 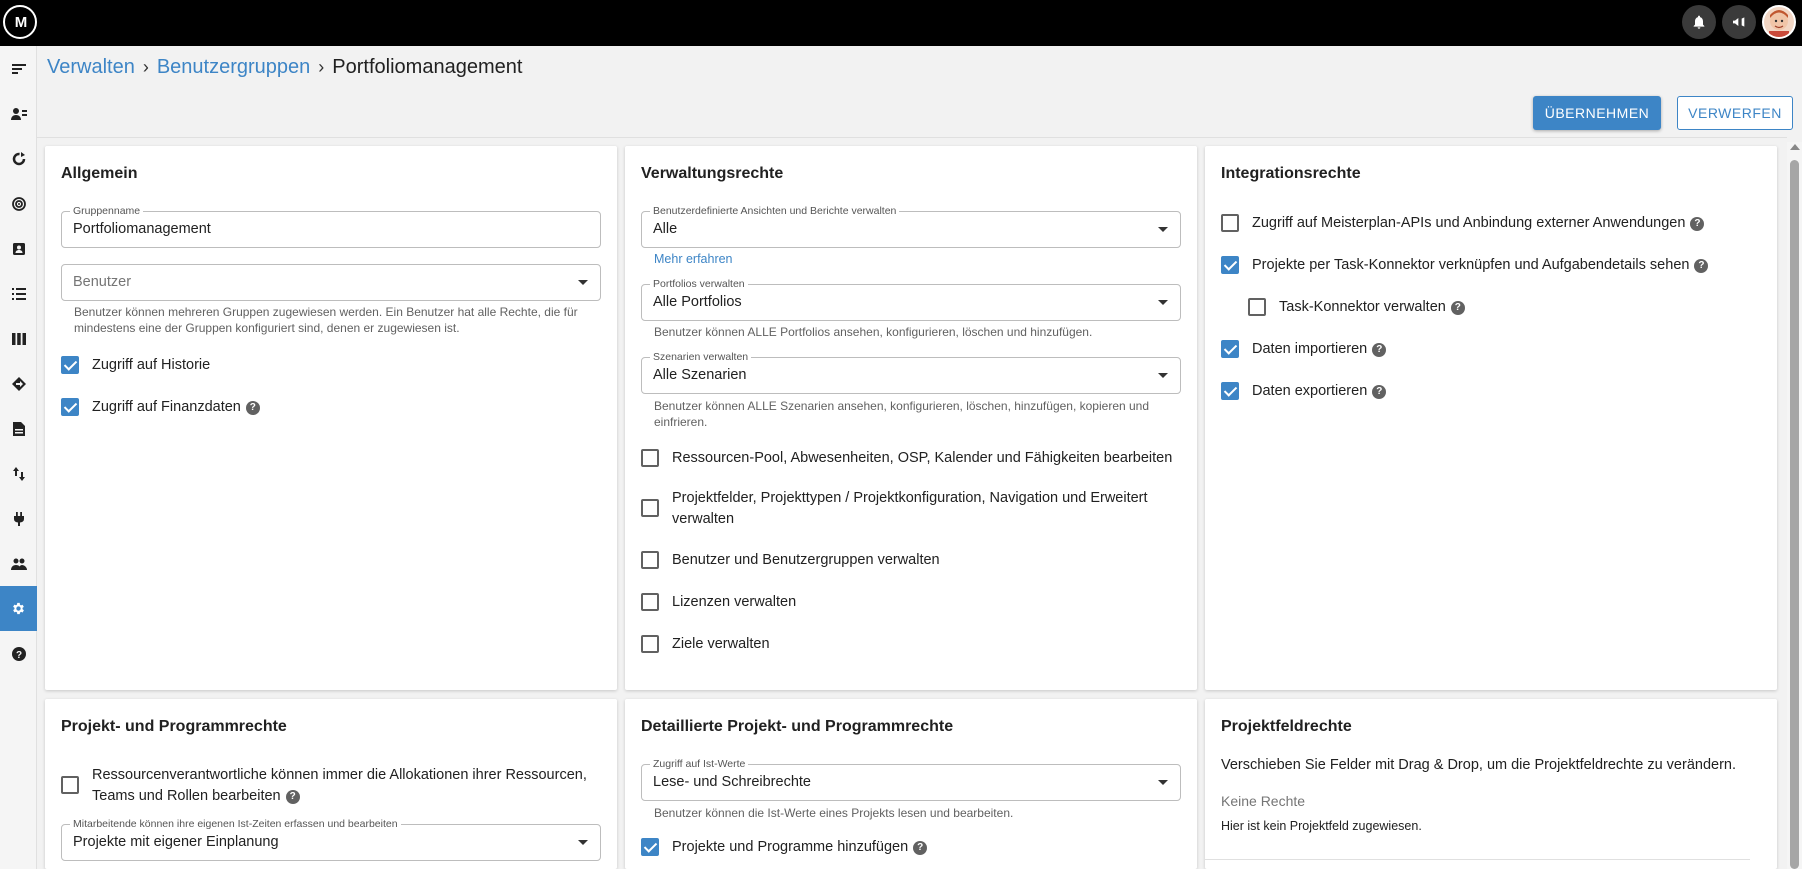 What do you see at coordinates (1304, 391) in the screenshot?
I see `export-checkbox-row: Daten exportieren?` at bounding box center [1304, 391].